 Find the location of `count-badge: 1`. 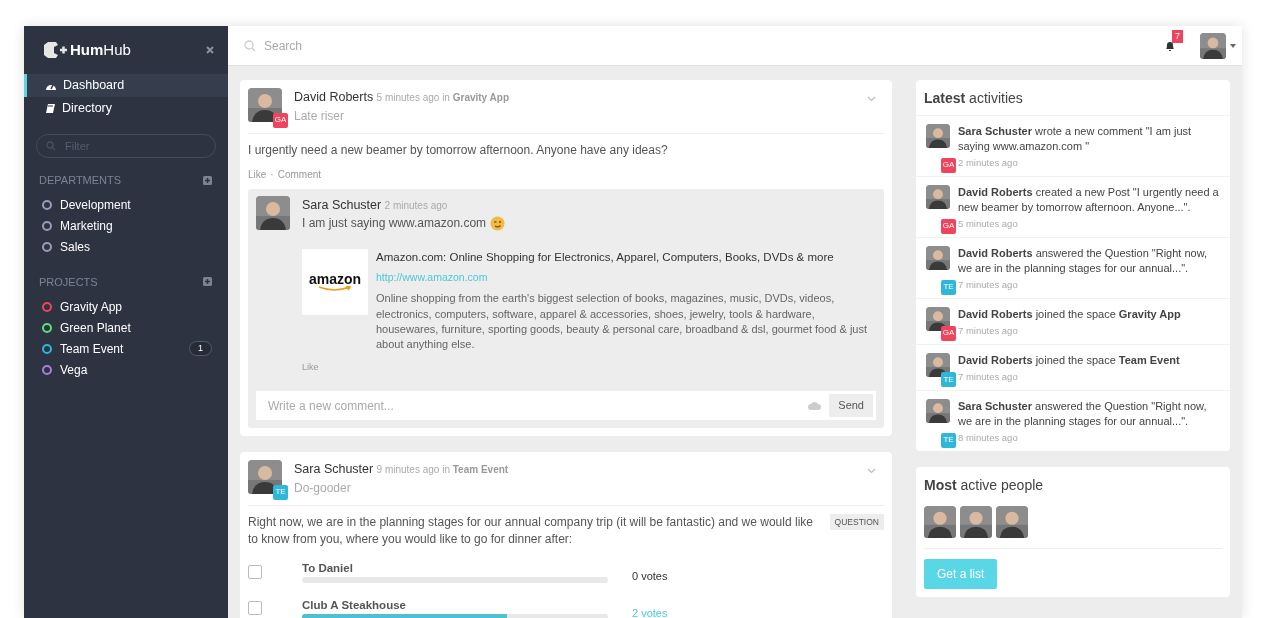

count-badge: 1 is located at coordinates (200, 348).